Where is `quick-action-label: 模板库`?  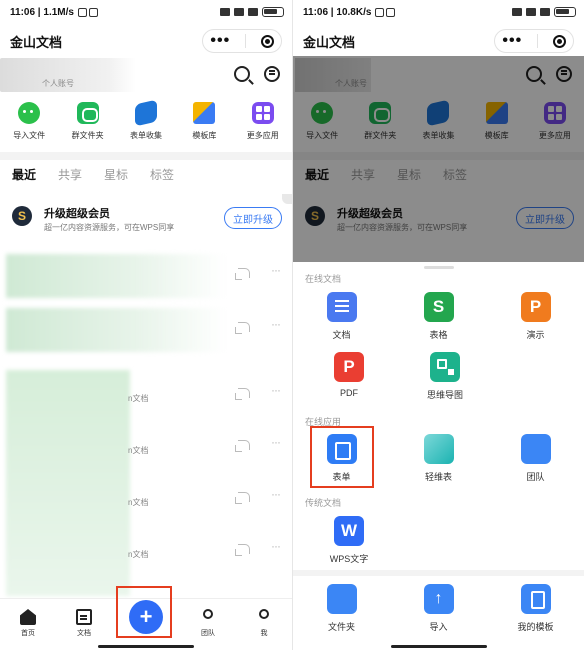
quick-action-label: 模板库 is located at coordinates (204, 135).